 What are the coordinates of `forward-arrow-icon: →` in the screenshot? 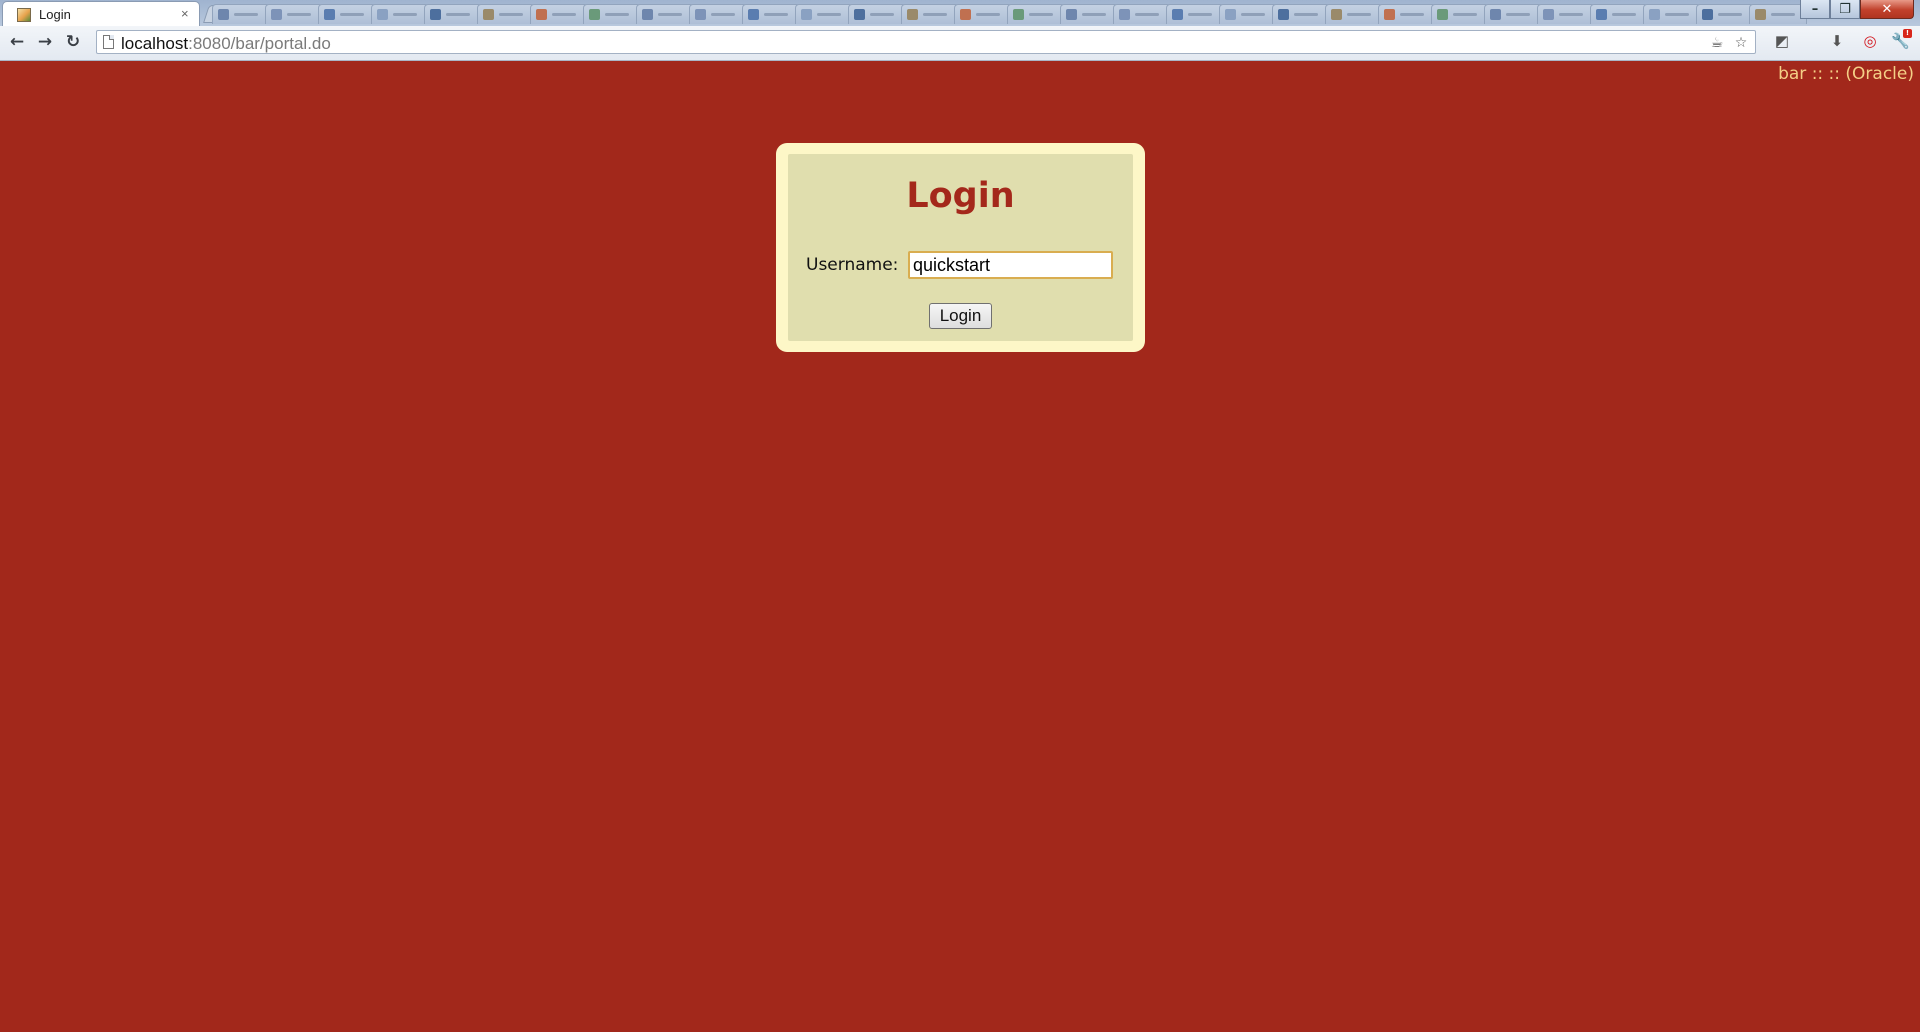 It's located at (45, 42).